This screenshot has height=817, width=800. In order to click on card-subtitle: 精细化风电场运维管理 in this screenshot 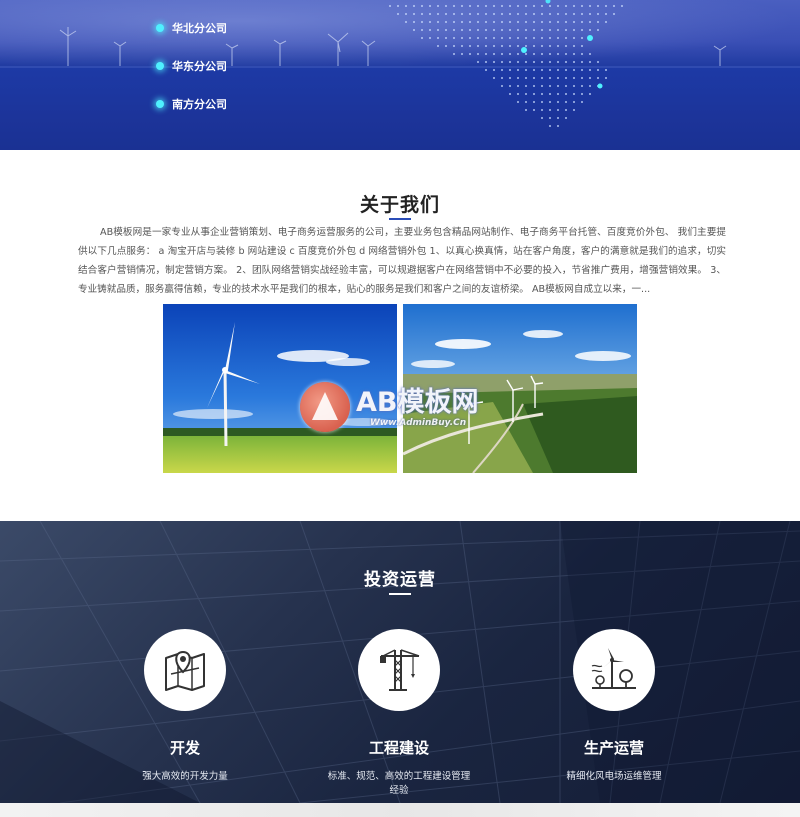, I will do `click(614, 776)`.